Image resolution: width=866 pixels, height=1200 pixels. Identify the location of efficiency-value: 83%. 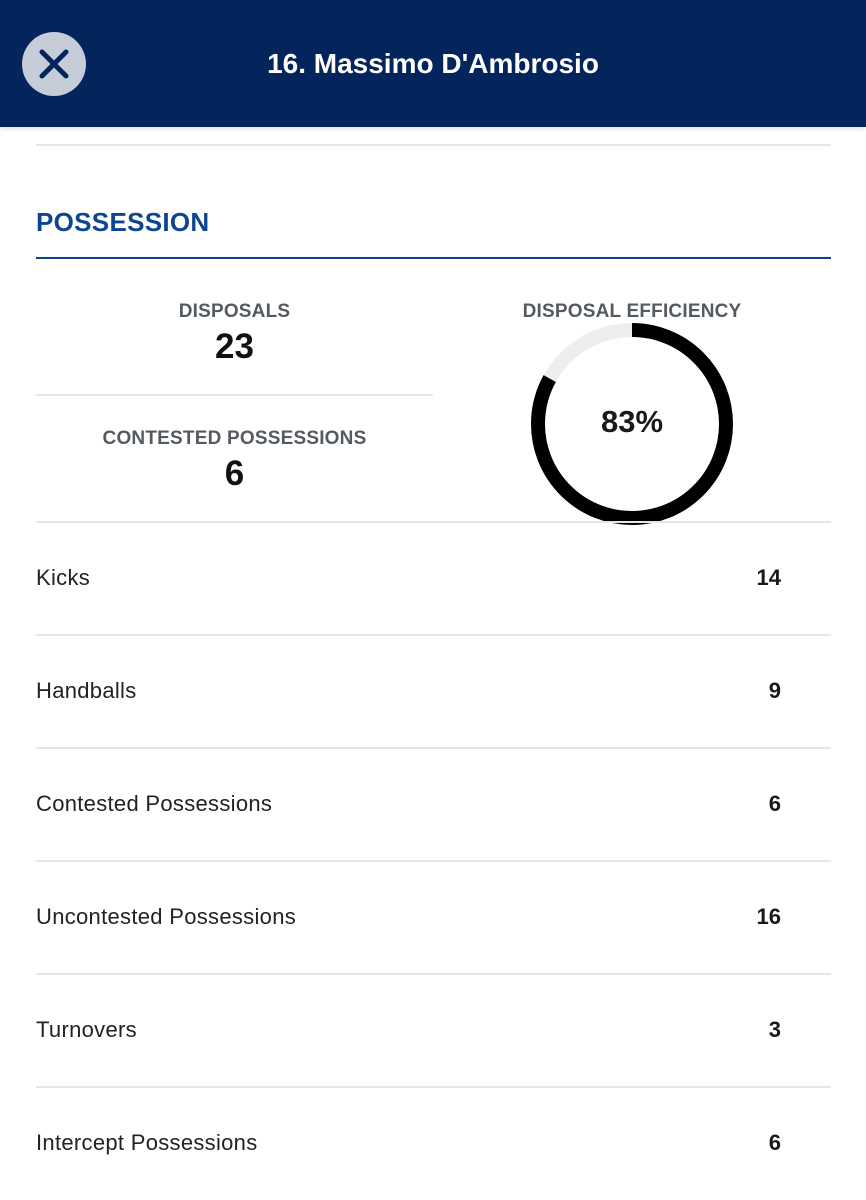
(632, 421).